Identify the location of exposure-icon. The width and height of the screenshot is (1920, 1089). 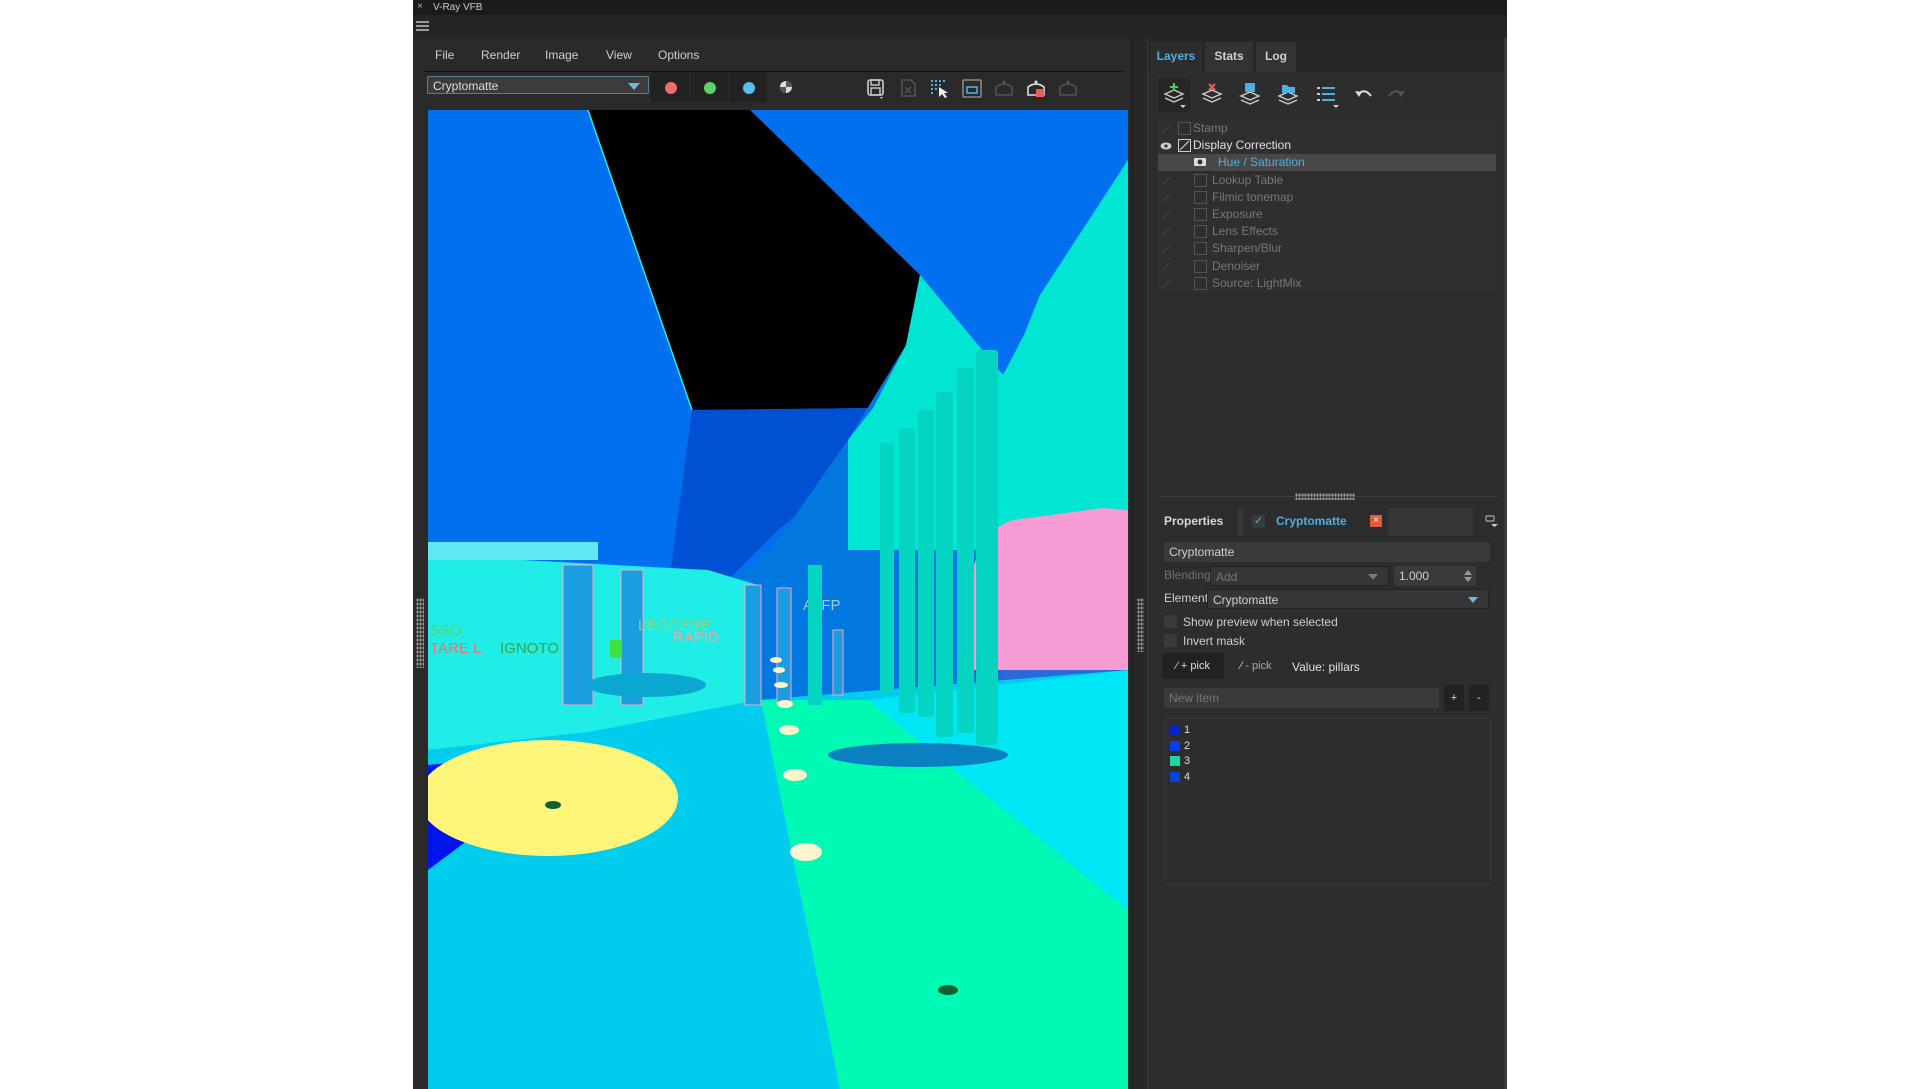
(1200, 214).